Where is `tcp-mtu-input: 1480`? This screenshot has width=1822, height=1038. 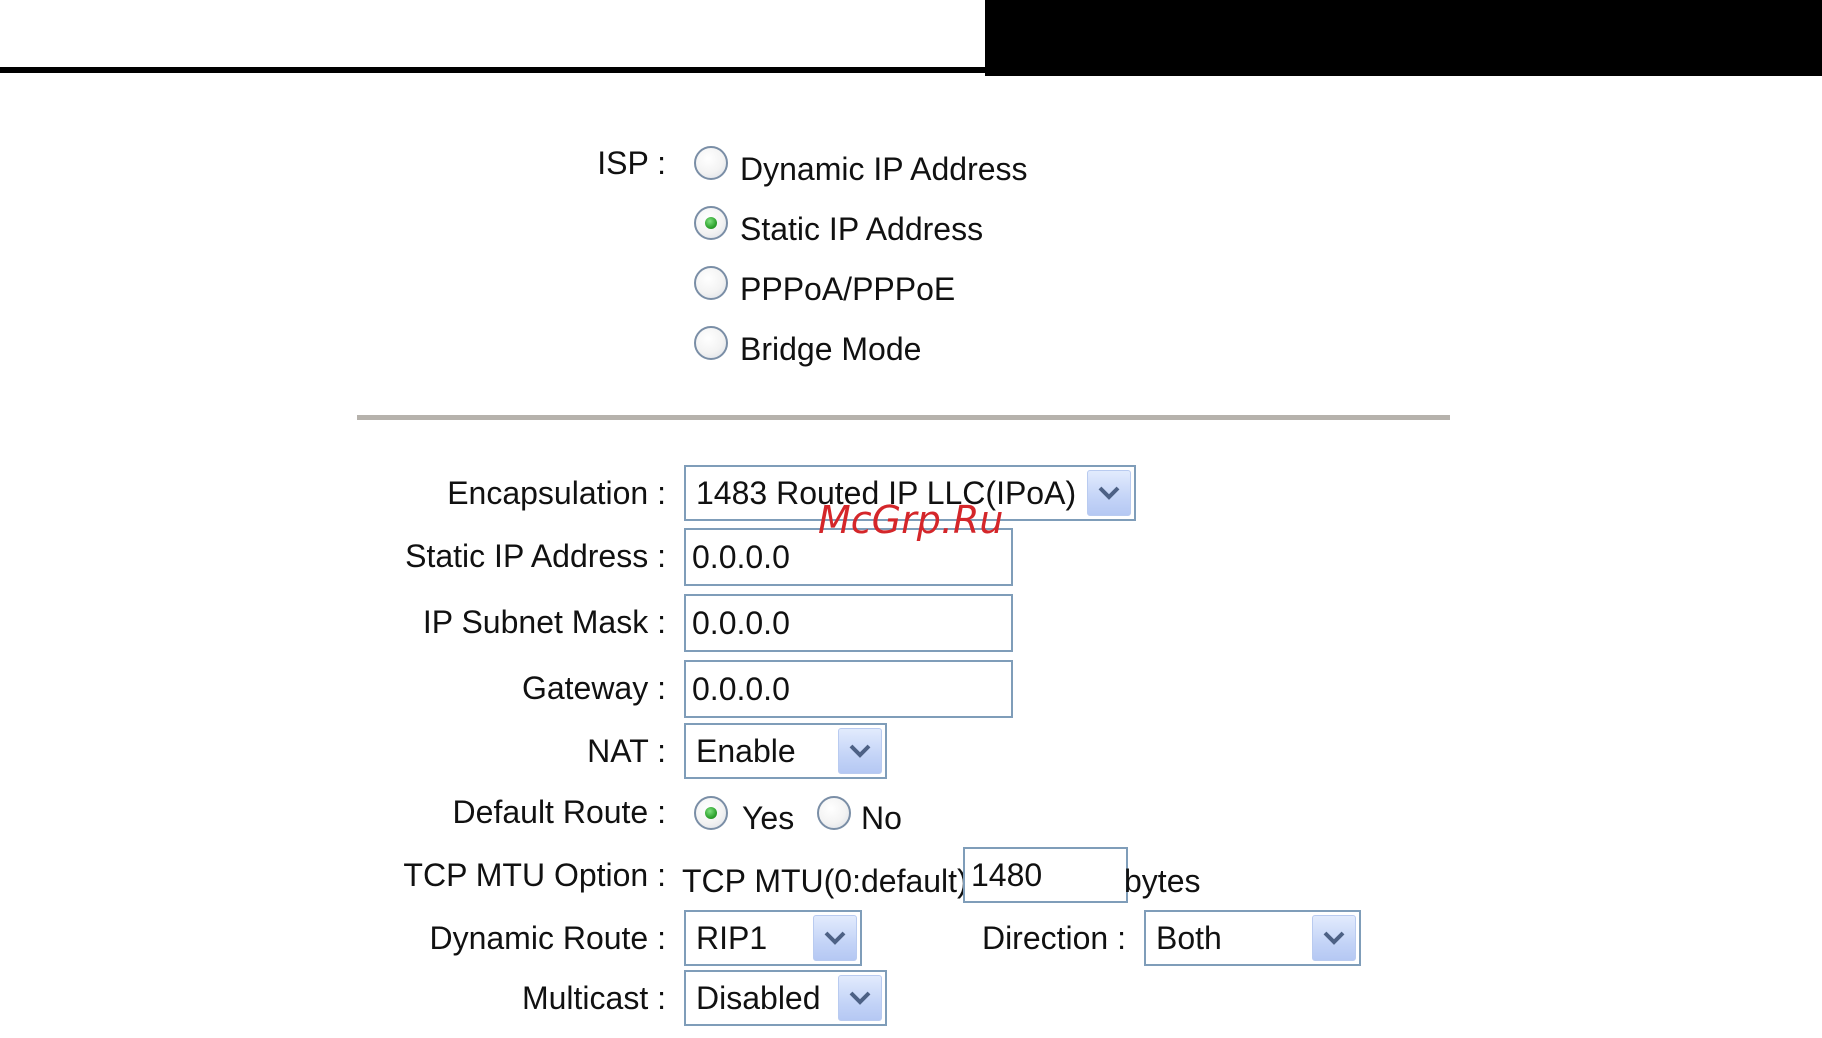 tcp-mtu-input: 1480 is located at coordinates (1045, 875).